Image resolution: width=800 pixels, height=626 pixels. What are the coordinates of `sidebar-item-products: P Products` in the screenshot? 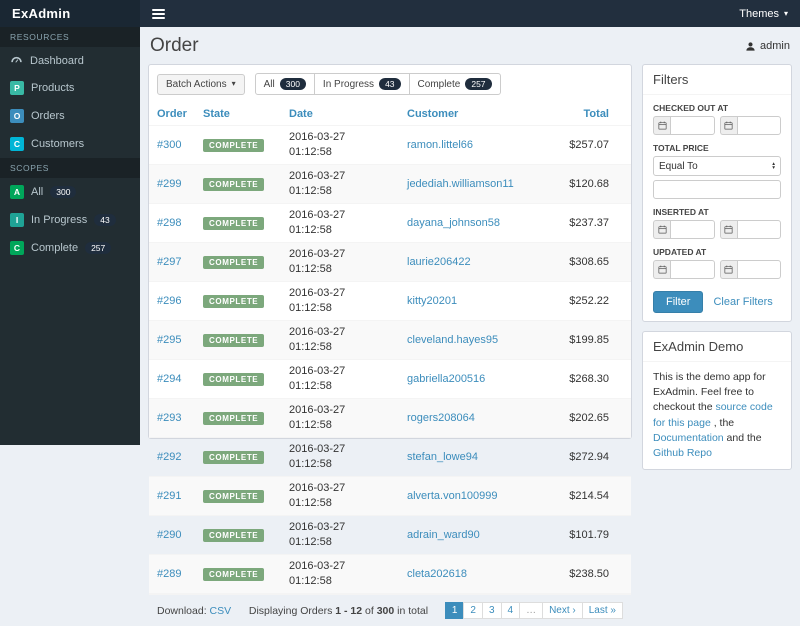 It's located at (70, 88).